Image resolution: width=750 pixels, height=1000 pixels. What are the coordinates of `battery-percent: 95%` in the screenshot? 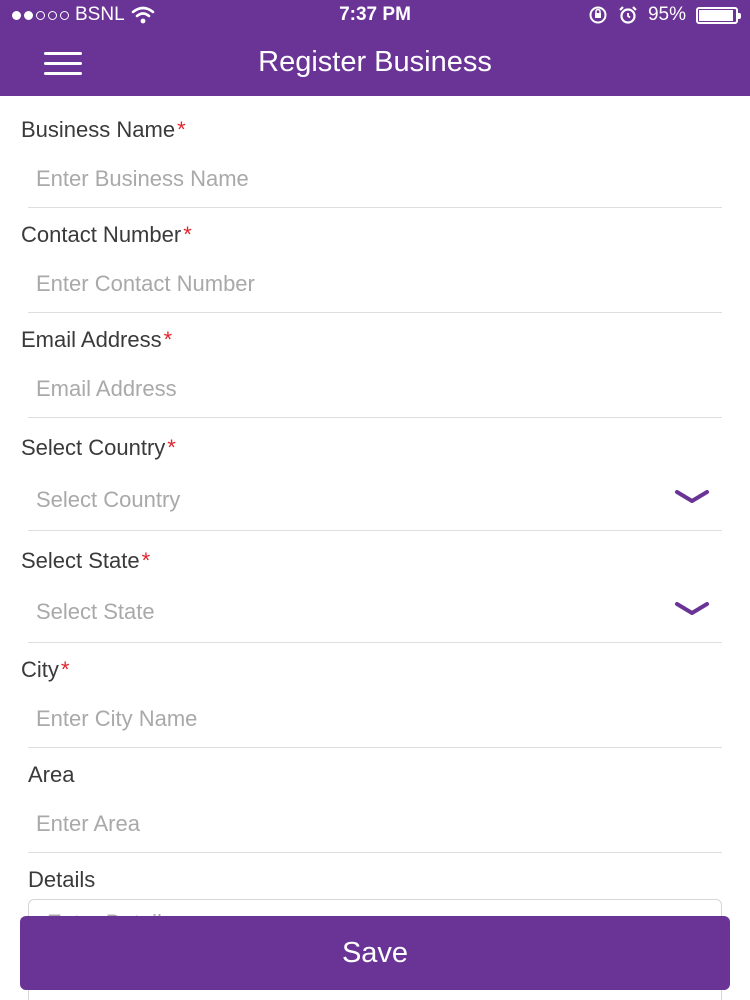 It's located at (666, 14).